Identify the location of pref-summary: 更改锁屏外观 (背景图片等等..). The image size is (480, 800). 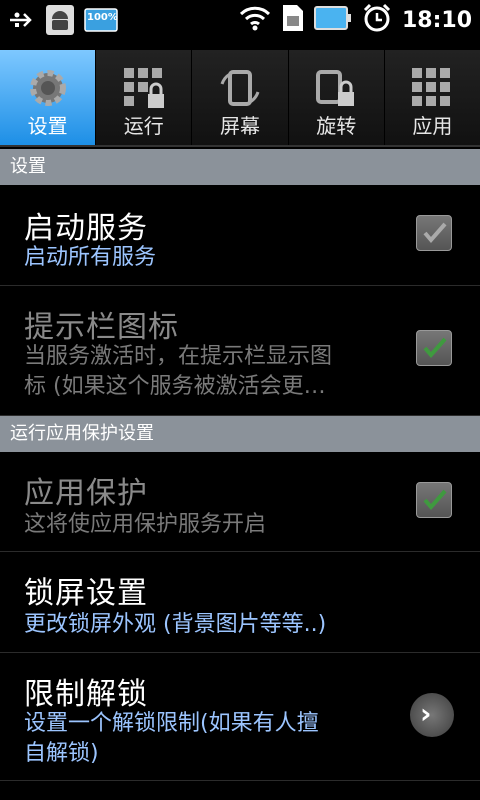
(175, 624).